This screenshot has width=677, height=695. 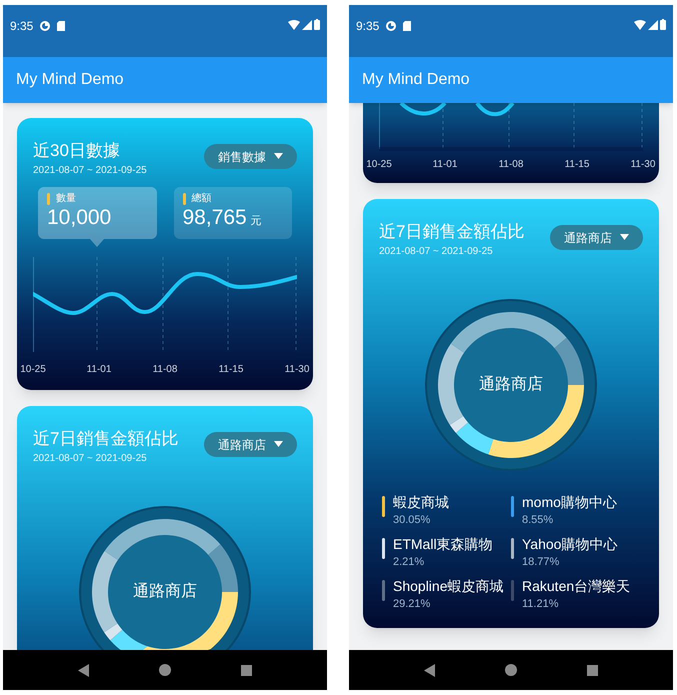 What do you see at coordinates (97, 243) in the screenshot?
I see `pointer-icon` at bounding box center [97, 243].